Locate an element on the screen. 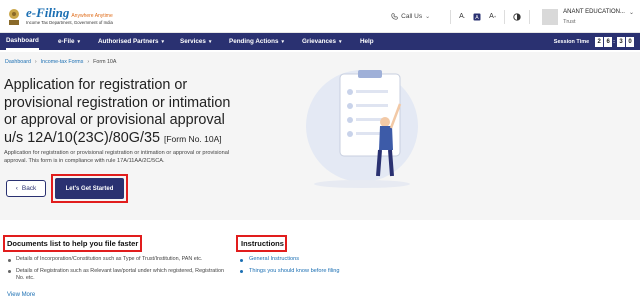 This screenshot has width=640, height=307. things-to-know-link: Things you should know before filing is located at coordinates (290, 272).